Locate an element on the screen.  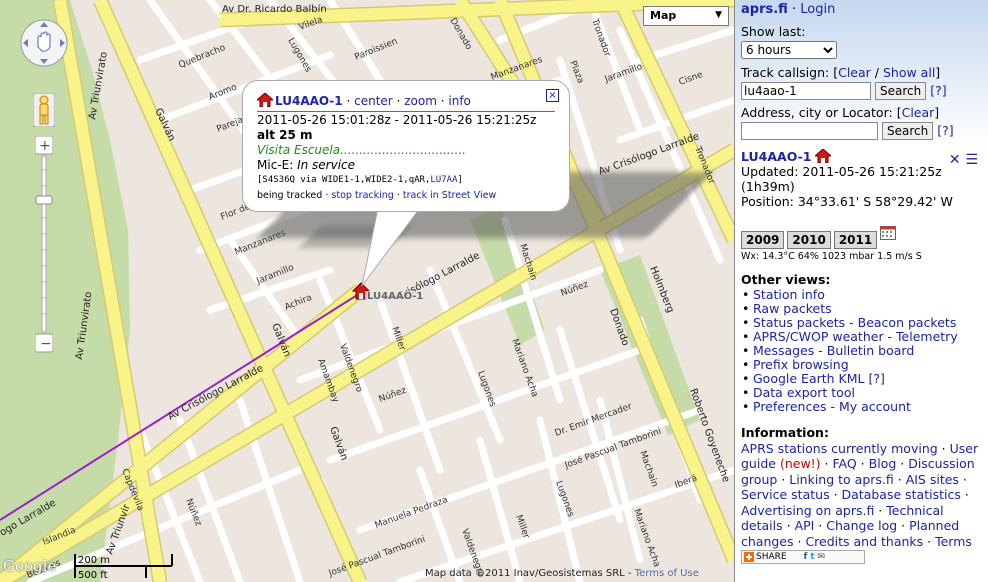
infowindow-close-button: × is located at coordinates (552, 95).